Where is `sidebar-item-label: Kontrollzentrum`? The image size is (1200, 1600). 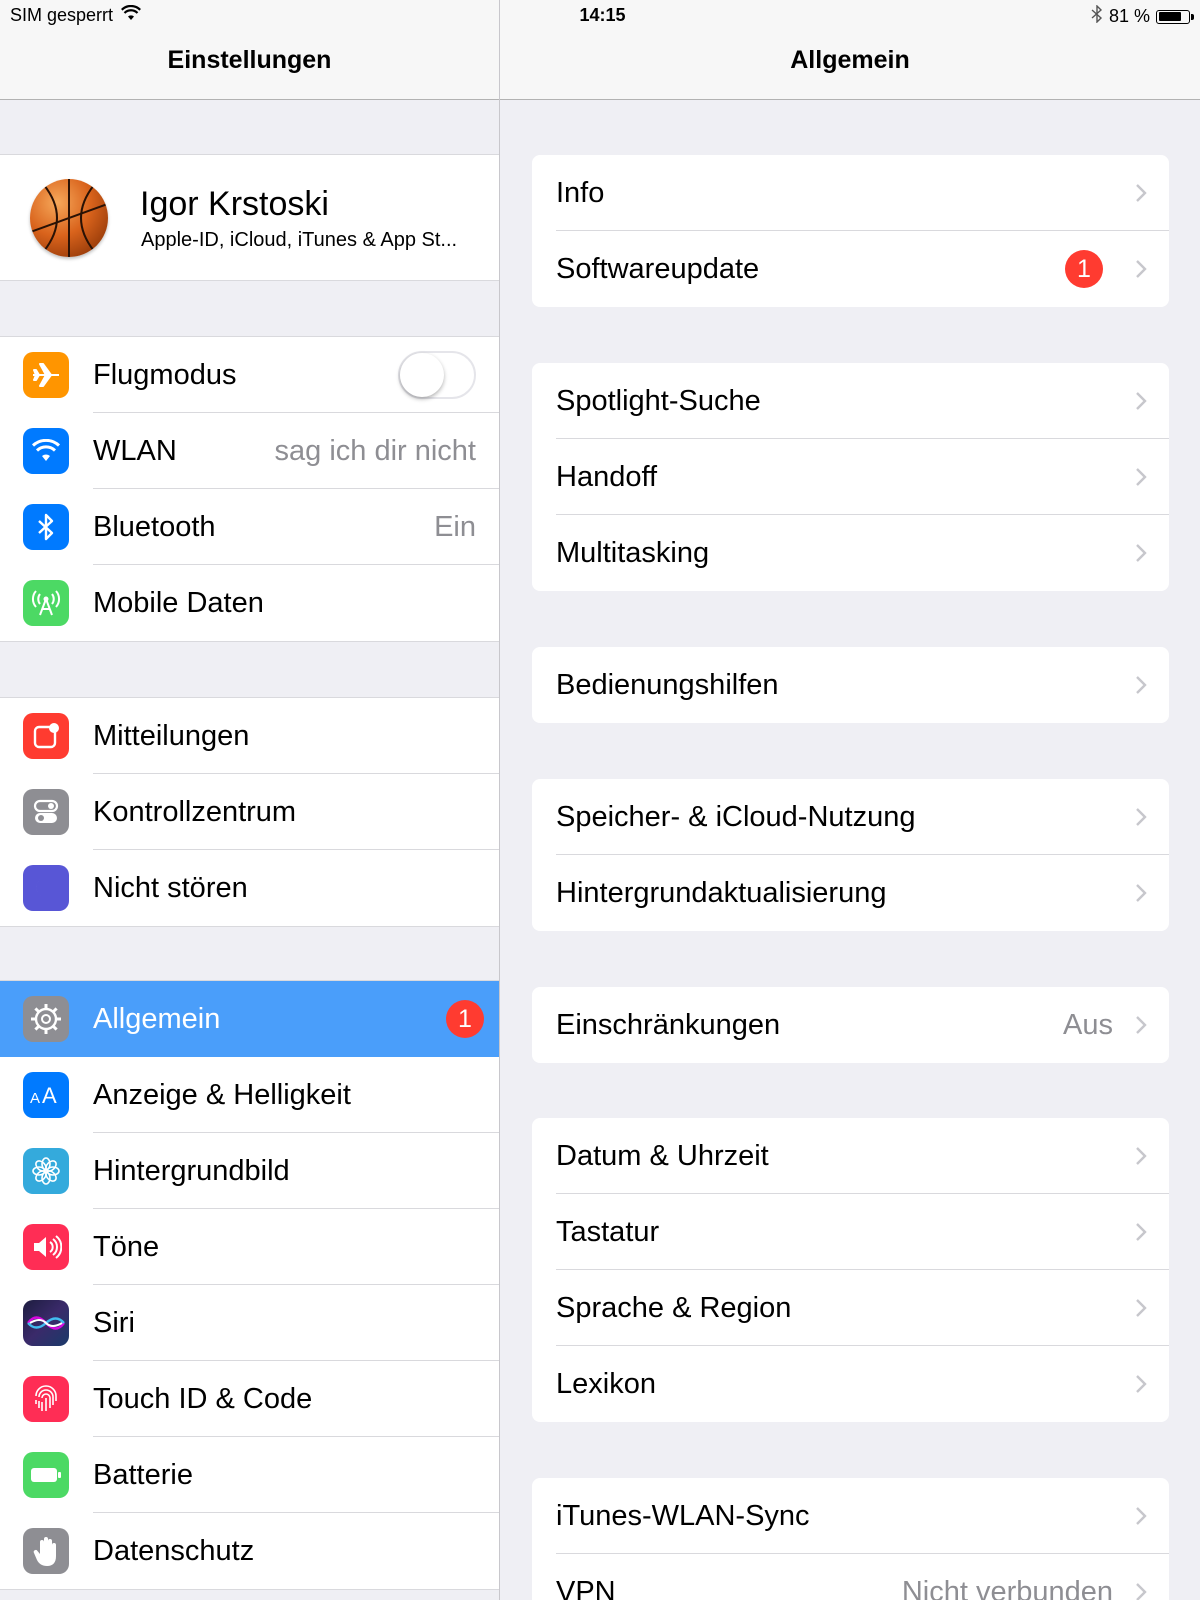
sidebar-item-label: Kontrollzentrum is located at coordinates (195, 812).